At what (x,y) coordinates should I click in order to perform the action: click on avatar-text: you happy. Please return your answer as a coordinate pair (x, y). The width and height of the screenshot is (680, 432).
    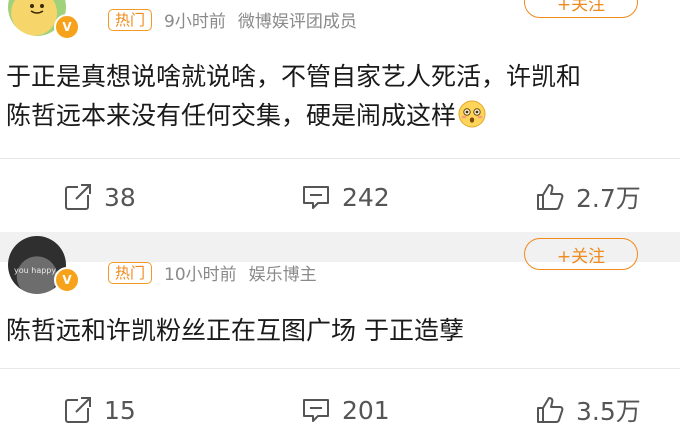
    Looking at the image, I should click on (35, 270).